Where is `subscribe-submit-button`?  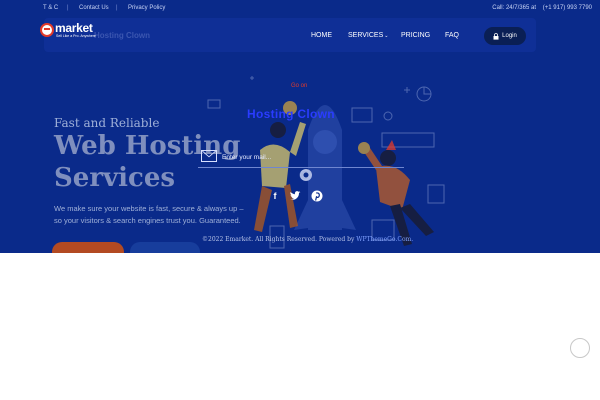 subscribe-submit-button is located at coordinates (391, 157).